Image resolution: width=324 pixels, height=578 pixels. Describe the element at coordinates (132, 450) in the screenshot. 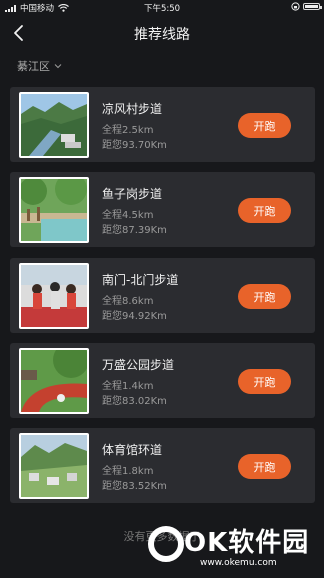

I see `route-name: 体育馆环道` at that location.